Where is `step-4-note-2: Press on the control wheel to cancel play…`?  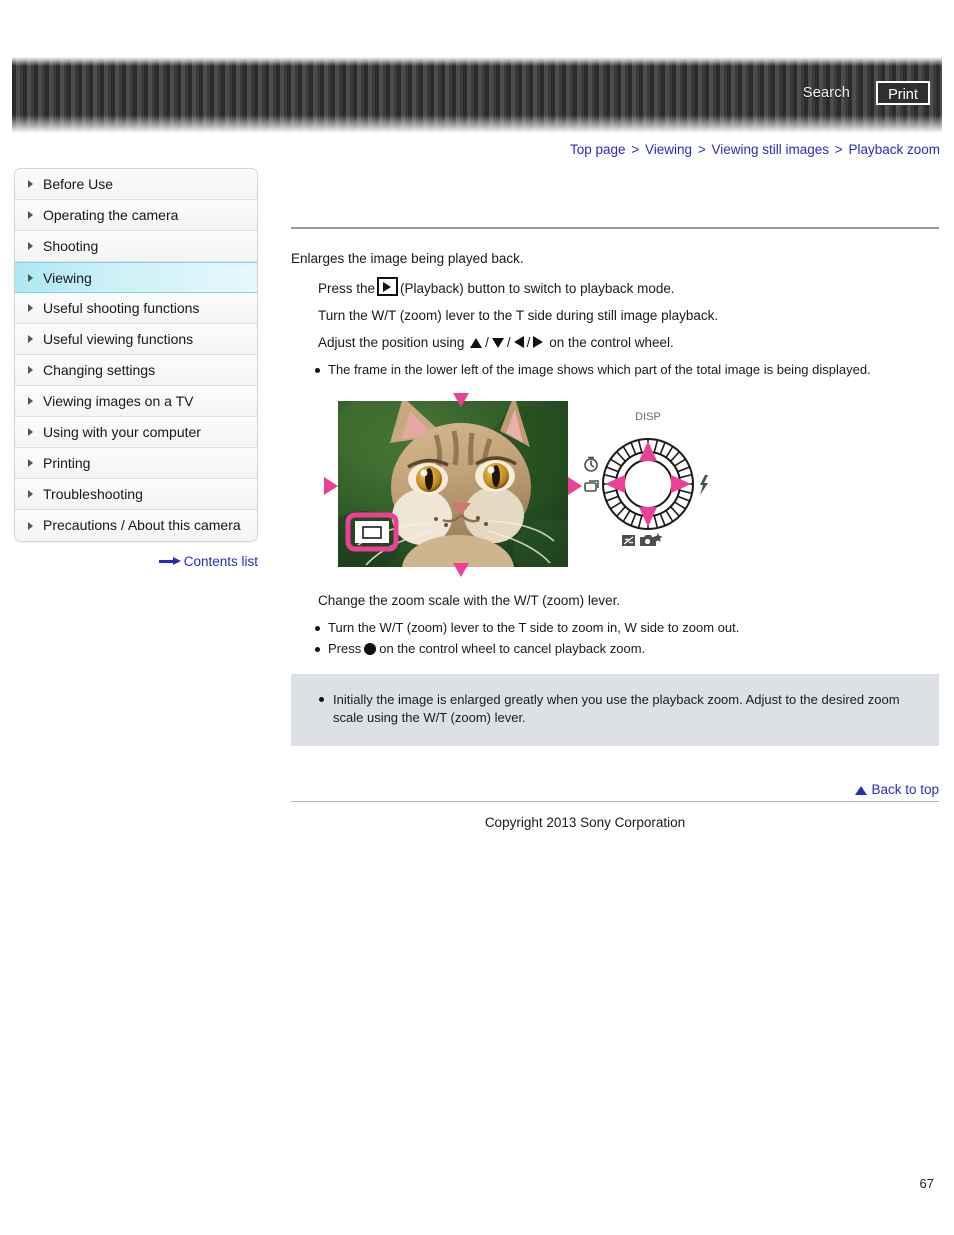 step-4-note-2: Press on the control wheel to cancel play… is located at coordinates (615, 648).